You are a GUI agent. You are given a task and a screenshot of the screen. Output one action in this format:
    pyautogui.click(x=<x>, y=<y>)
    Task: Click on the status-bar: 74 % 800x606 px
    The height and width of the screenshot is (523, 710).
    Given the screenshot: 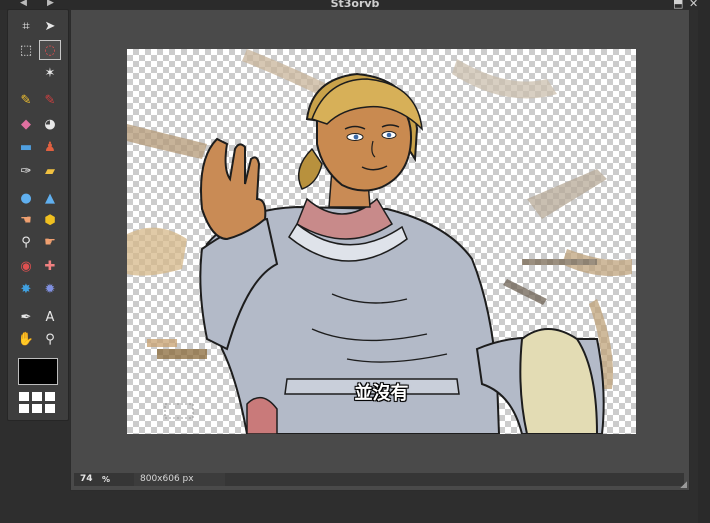 What is the action you would take?
    pyautogui.click(x=379, y=479)
    